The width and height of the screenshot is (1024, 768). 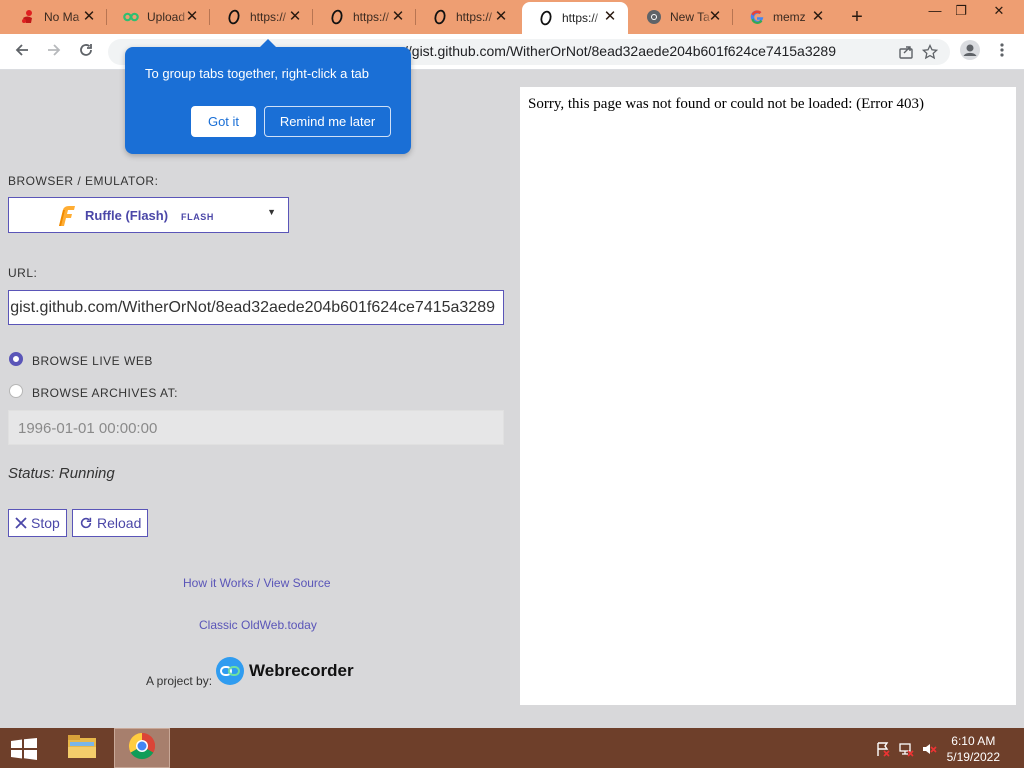 I want to click on green-glasses-icon, so click(x=131, y=17).